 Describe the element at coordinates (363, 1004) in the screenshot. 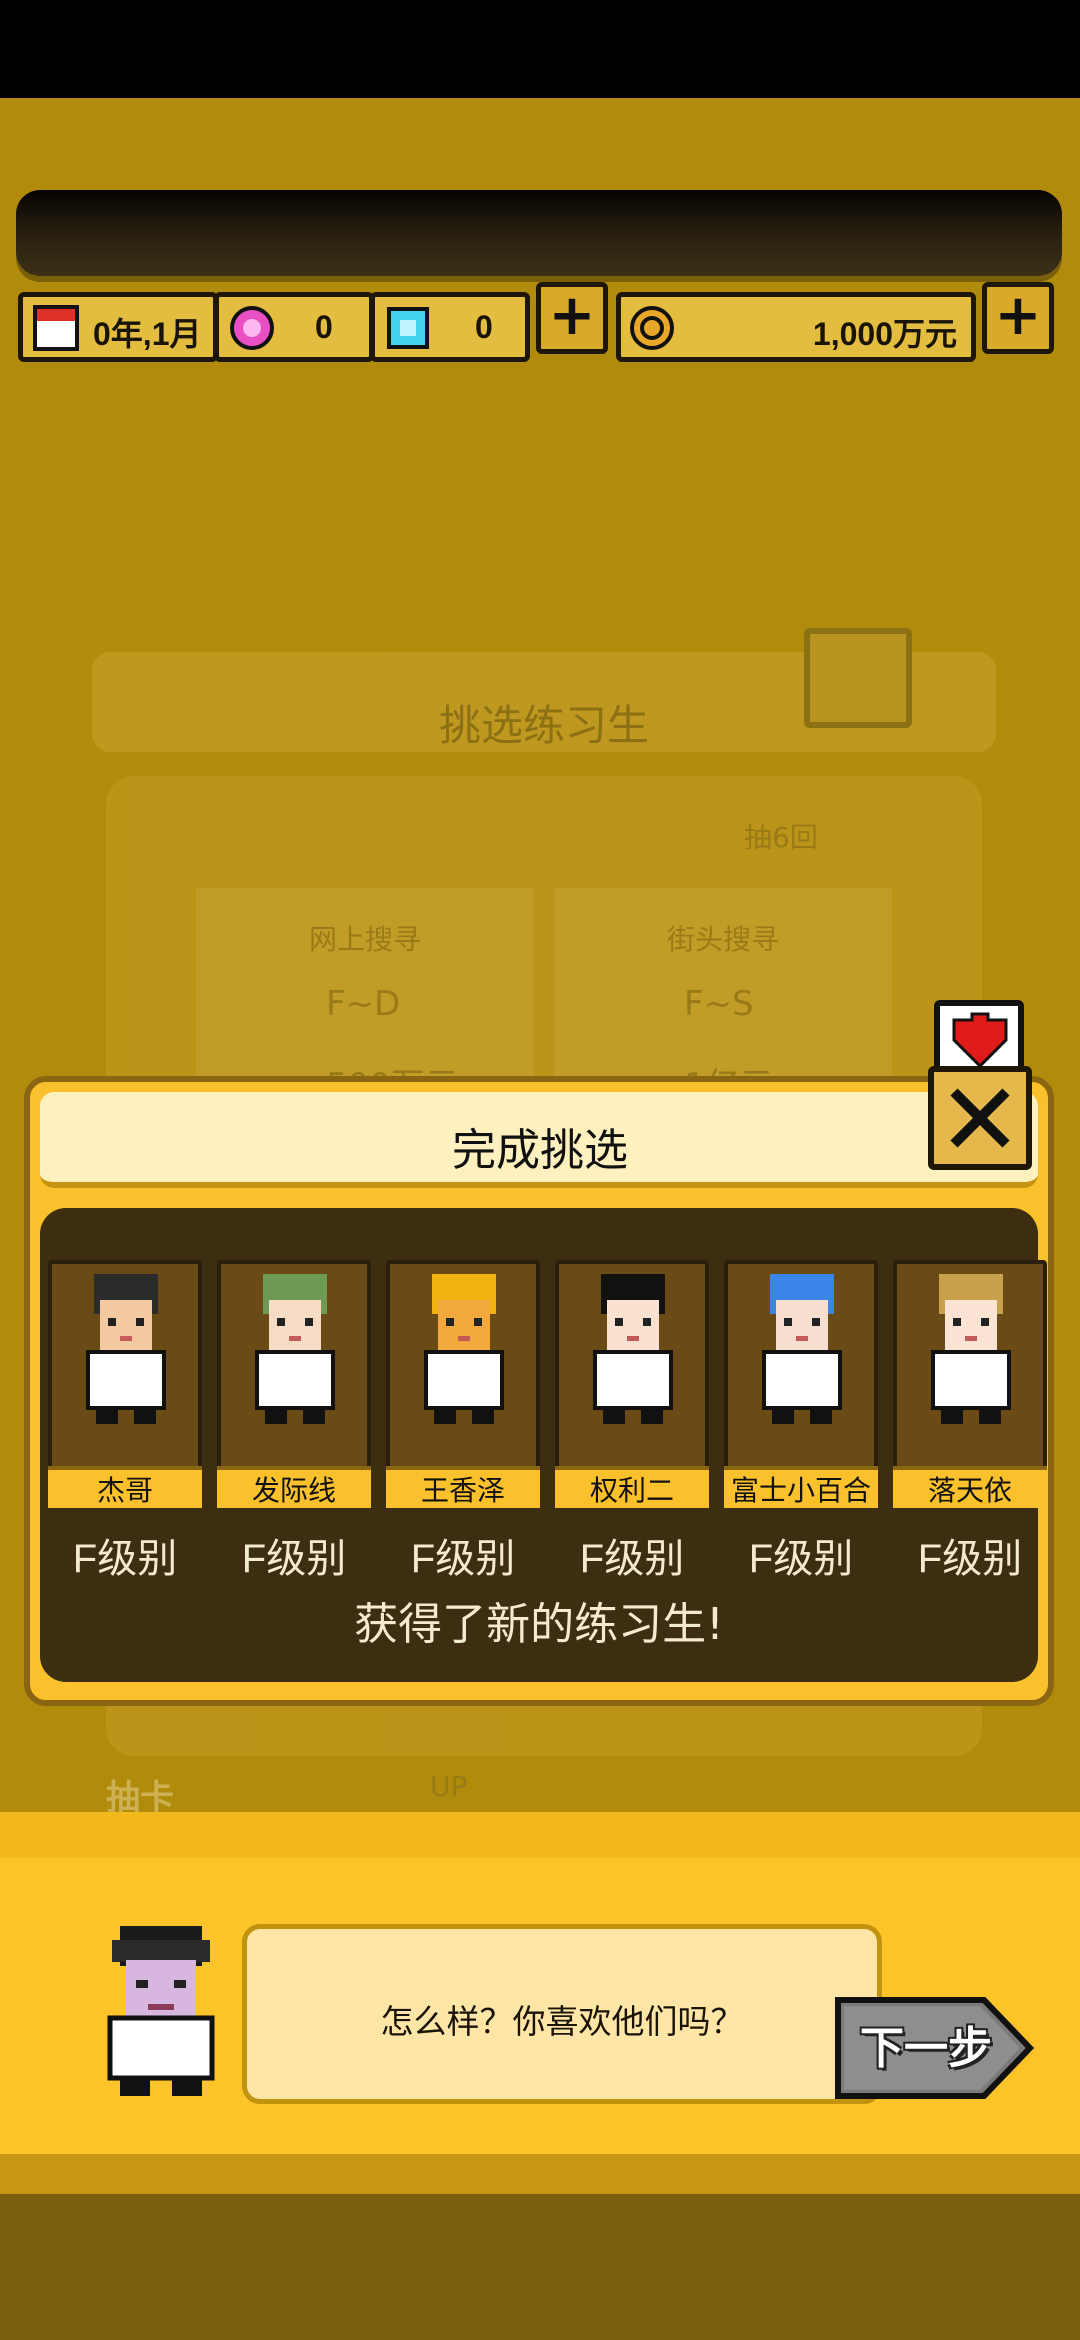

I see `bg-option-grade: F~D` at that location.